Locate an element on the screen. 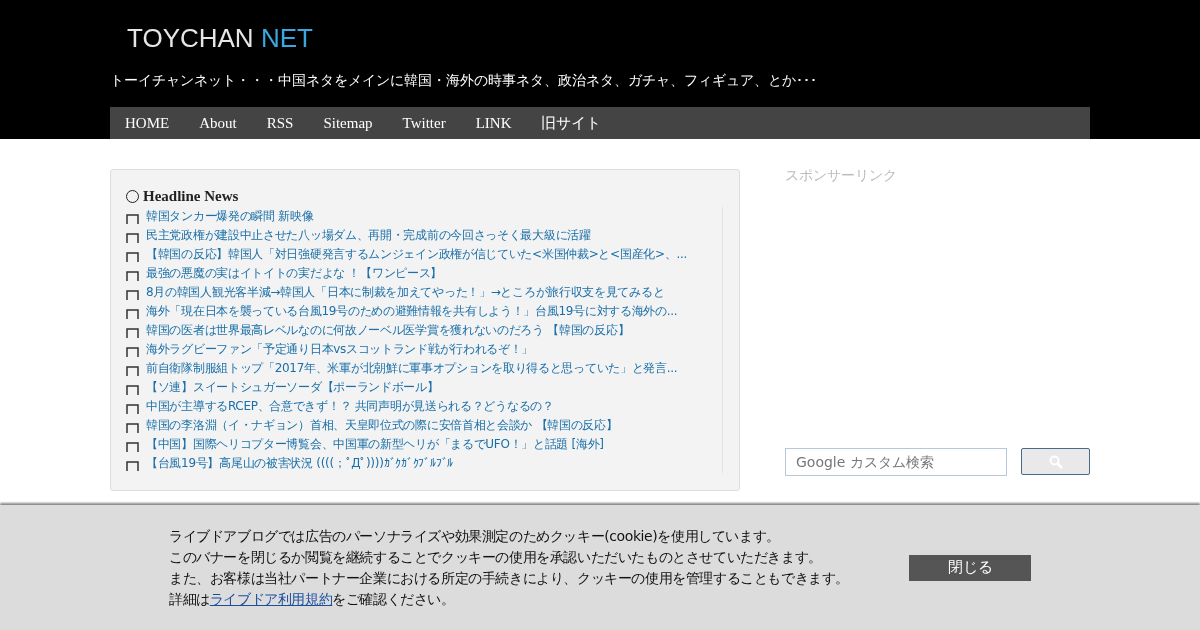 The height and width of the screenshot is (630, 1200). headline-link: 韓国タンカー爆発の瞬間 新映像 is located at coordinates (230, 216).